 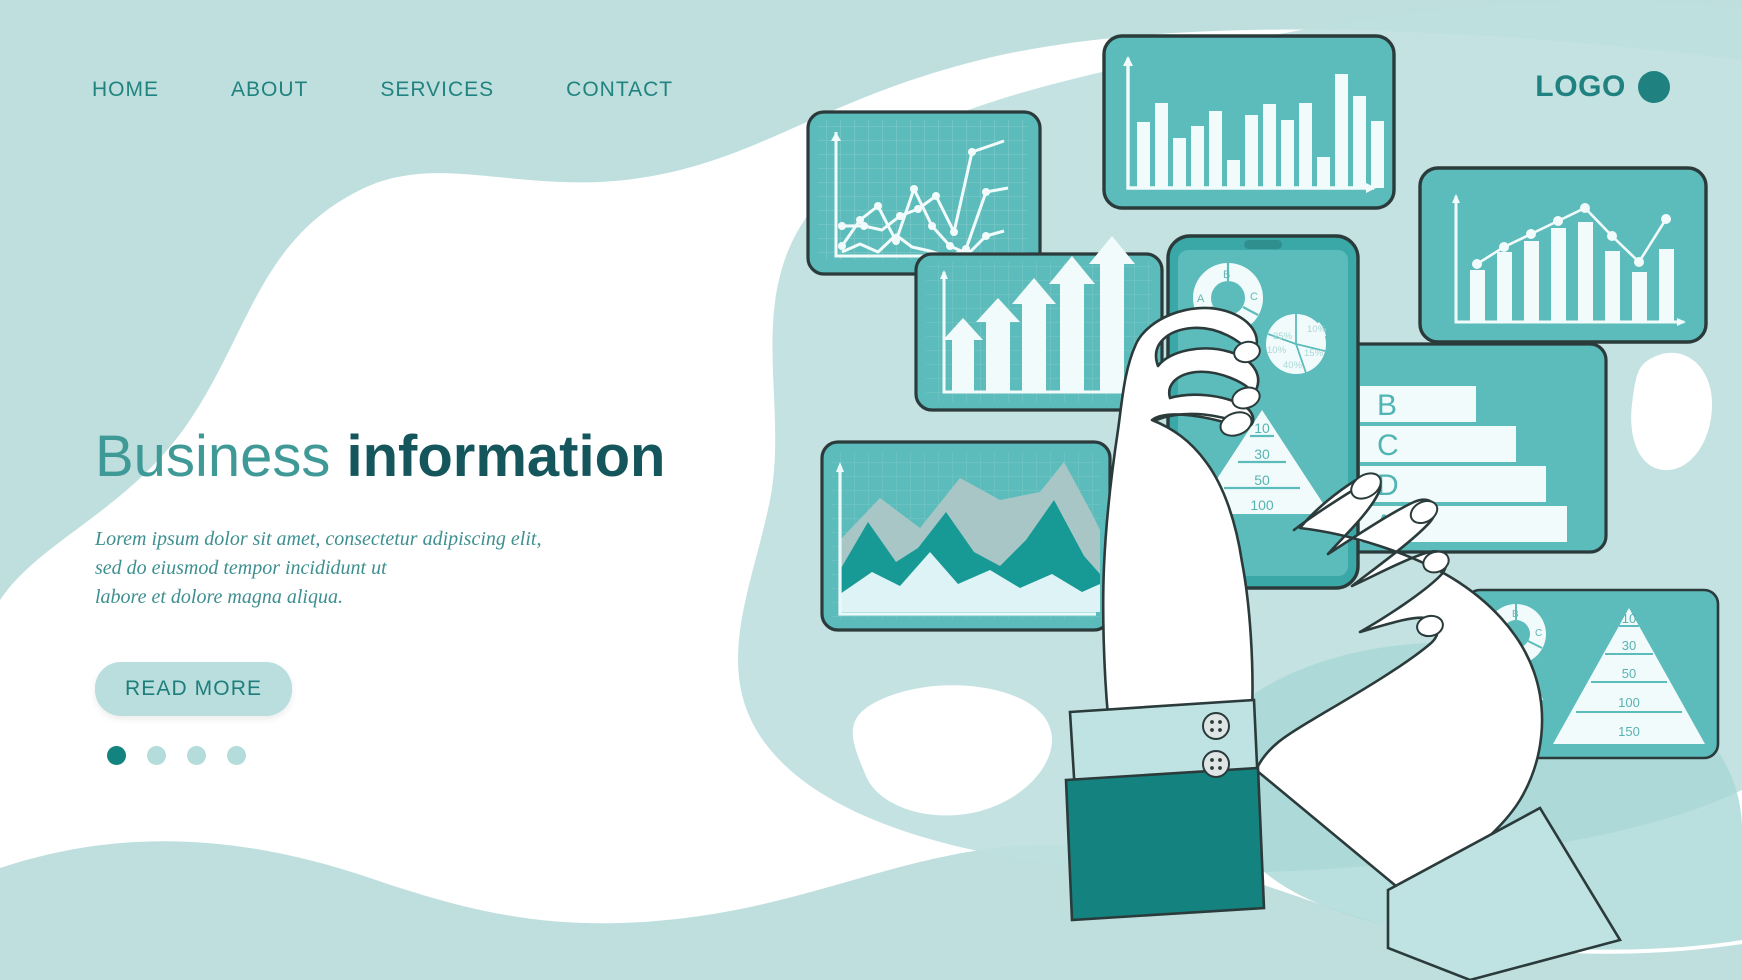 I want to click on paragraph-line-2: sed do eiusmod tempor incididunt ut, so click(x=241, y=567).